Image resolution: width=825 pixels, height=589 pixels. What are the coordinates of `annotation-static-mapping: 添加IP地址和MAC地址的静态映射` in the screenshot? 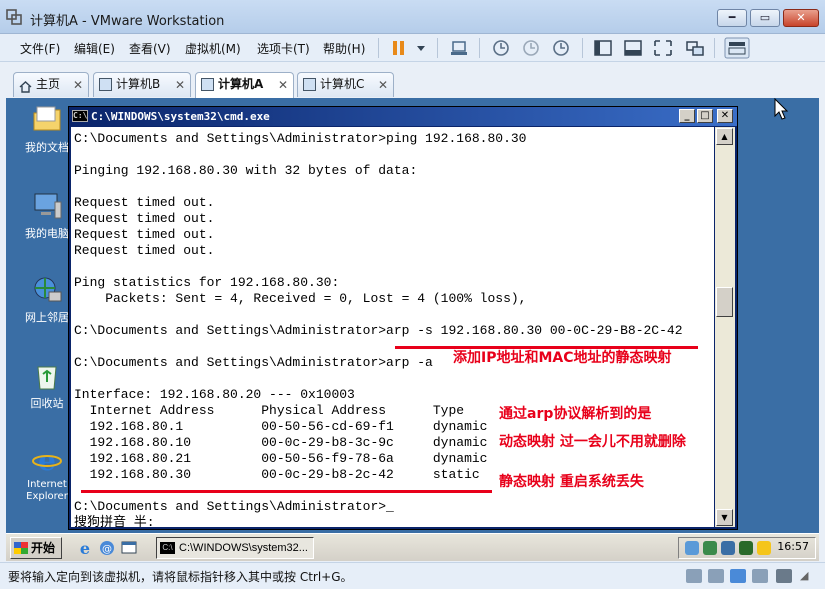 It's located at (562, 358).